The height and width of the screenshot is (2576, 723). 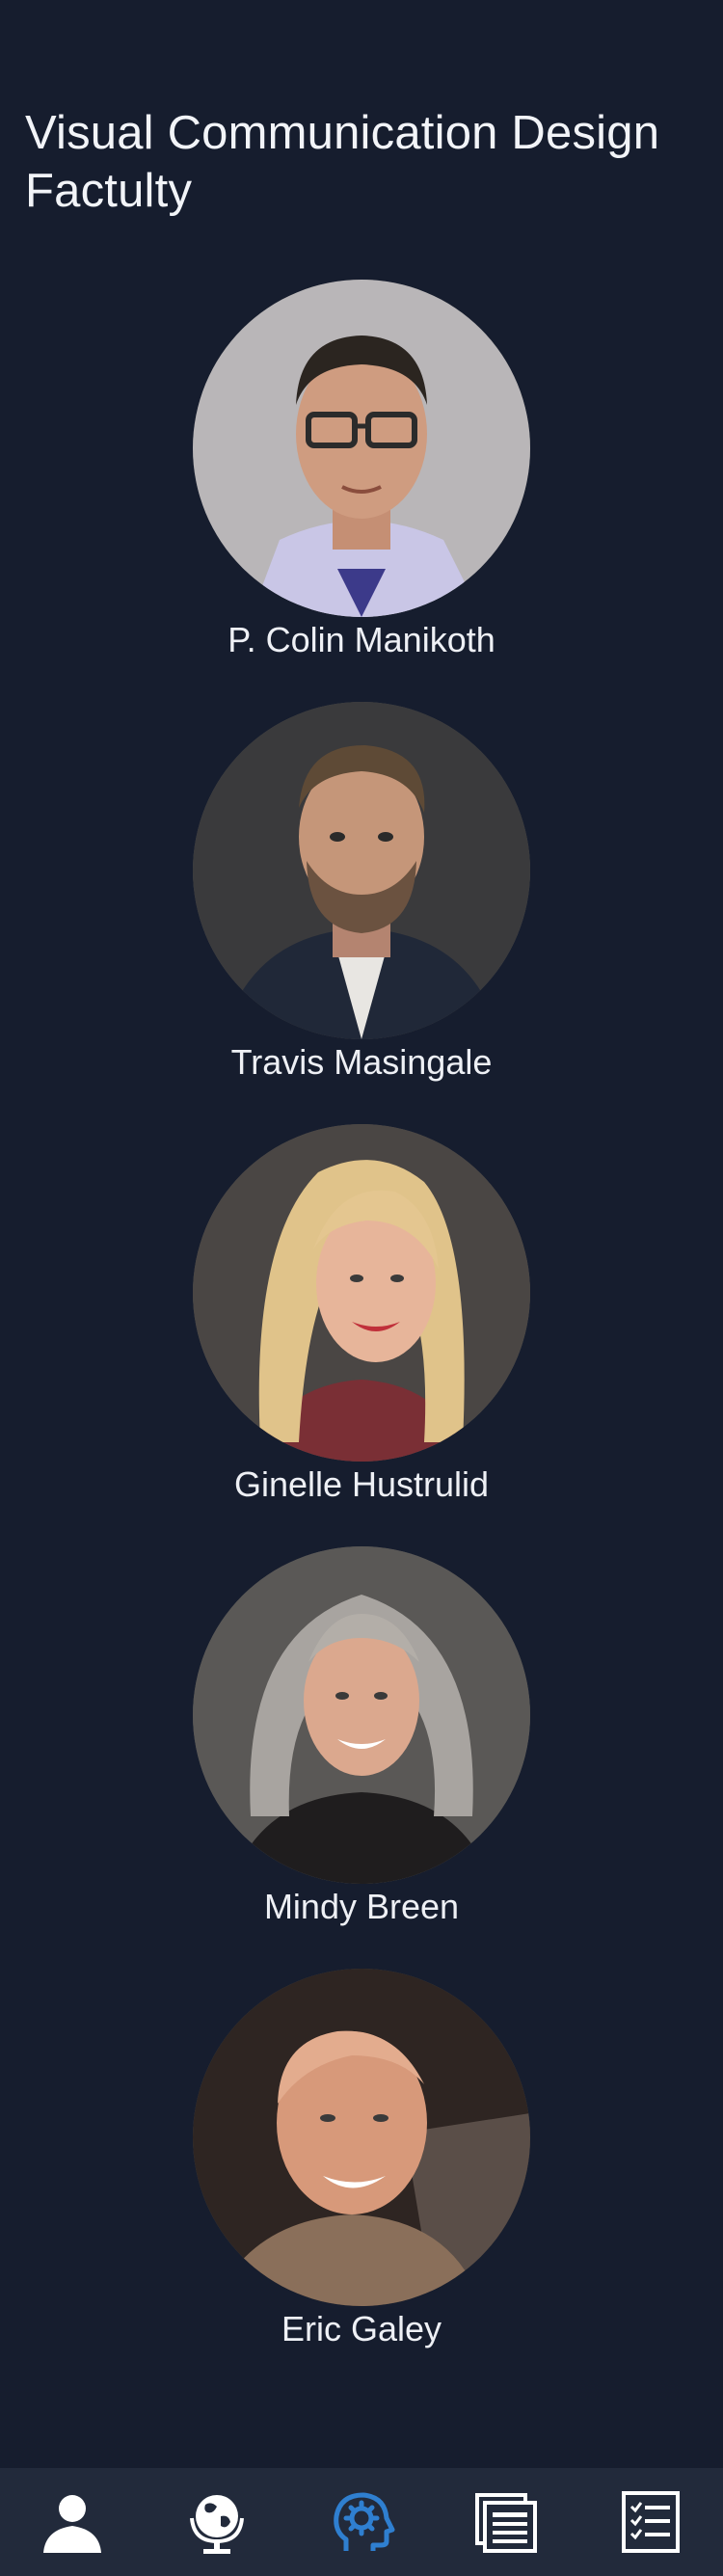 What do you see at coordinates (362, 1062) in the screenshot?
I see `faculty-name: Travis Masingale` at bounding box center [362, 1062].